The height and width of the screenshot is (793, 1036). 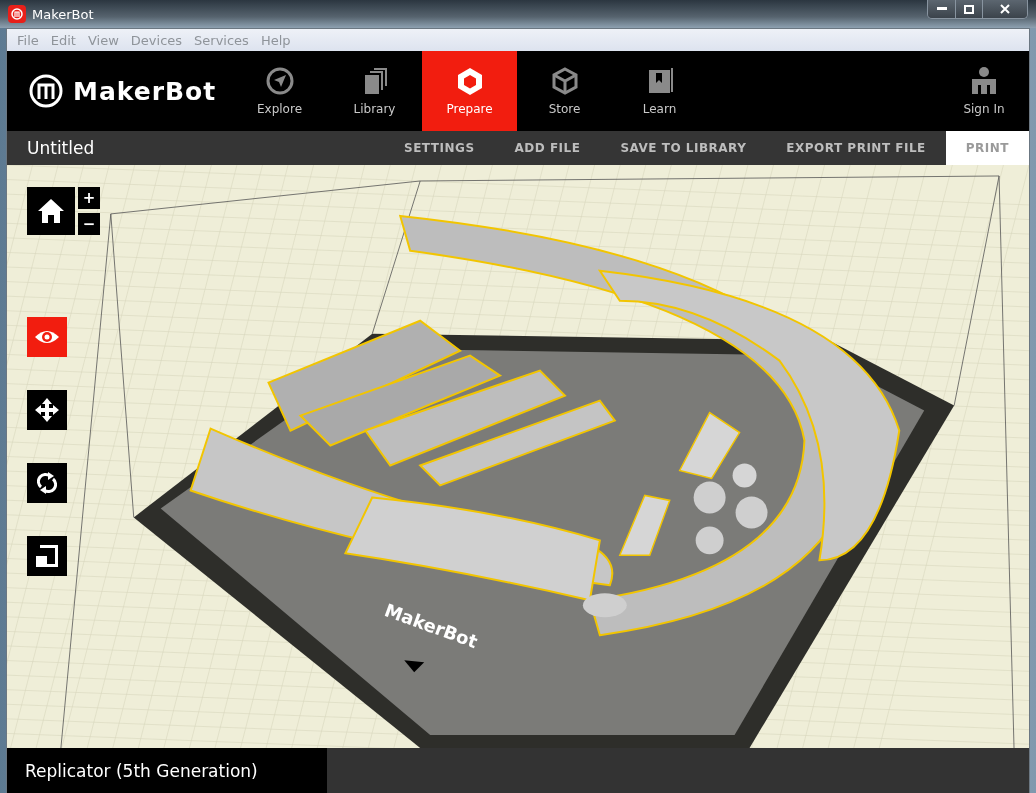 I want to click on eye-icon, so click(x=47, y=337).